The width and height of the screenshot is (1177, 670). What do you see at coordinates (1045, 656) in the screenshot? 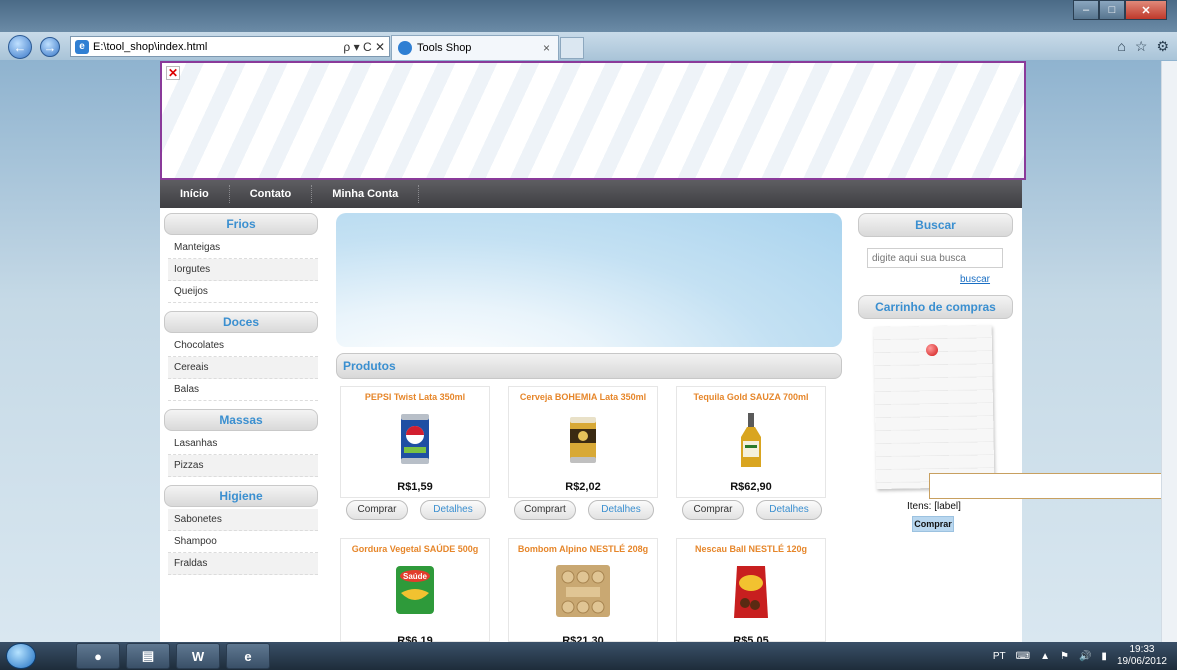
I see `tray-expand-icon: ▲` at bounding box center [1045, 656].